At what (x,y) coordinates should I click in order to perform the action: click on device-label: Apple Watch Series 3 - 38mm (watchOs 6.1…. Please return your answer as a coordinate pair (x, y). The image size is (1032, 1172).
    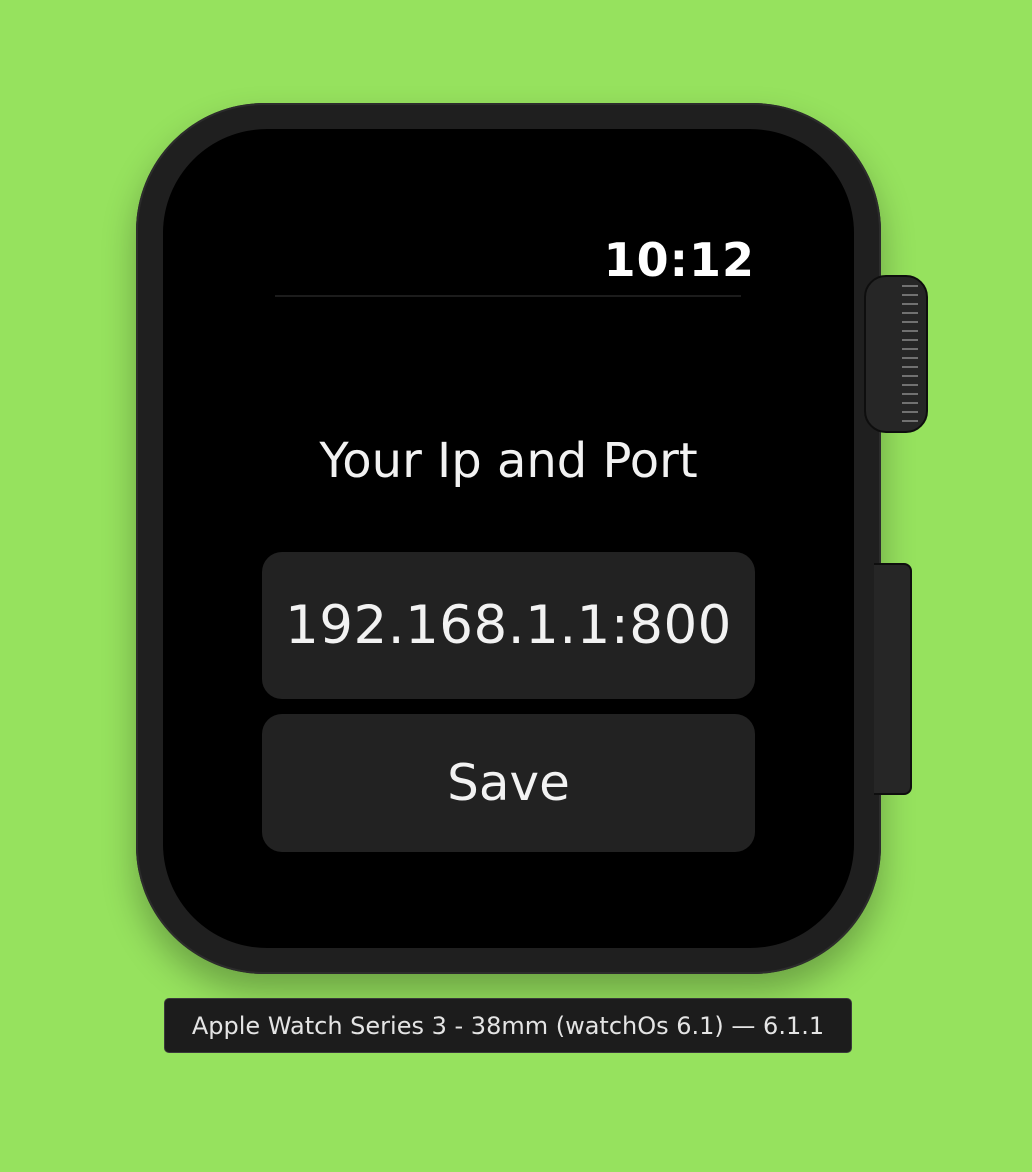
    Looking at the image, I should click on (508, 1025).